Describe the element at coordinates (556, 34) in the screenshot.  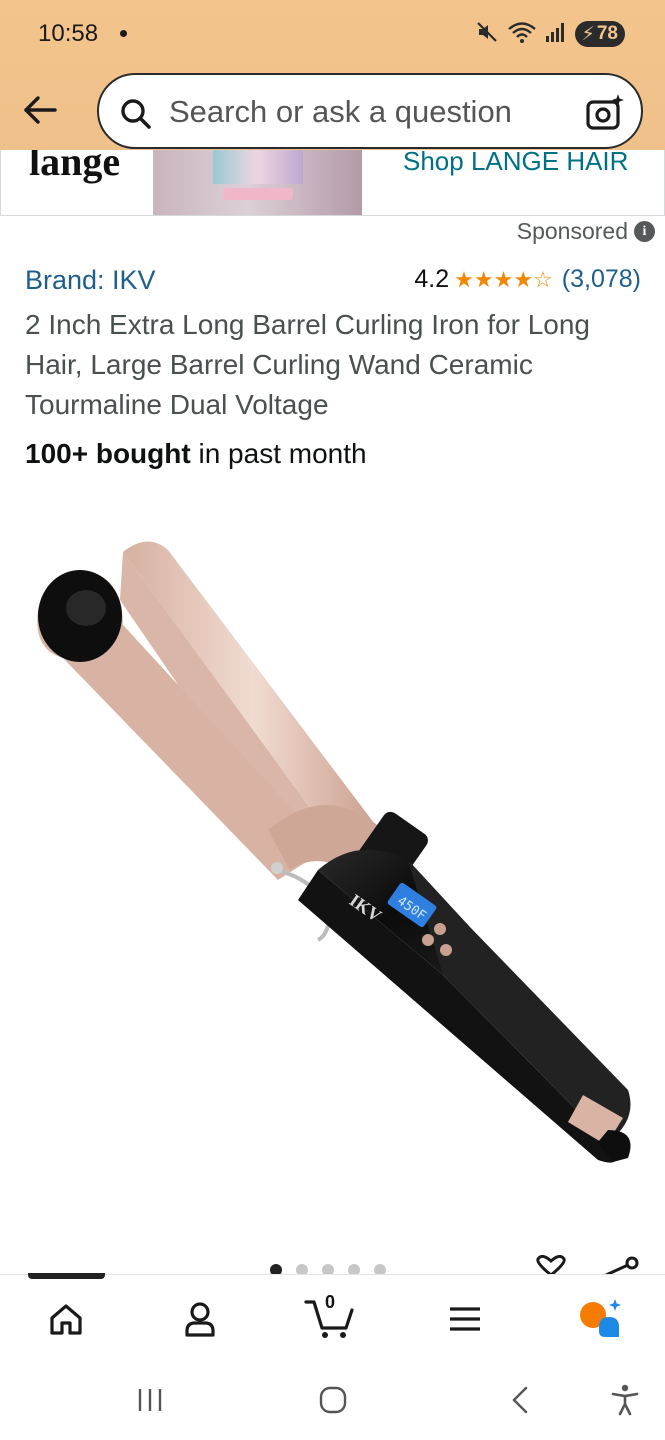
I see `signal-icon` at that location.